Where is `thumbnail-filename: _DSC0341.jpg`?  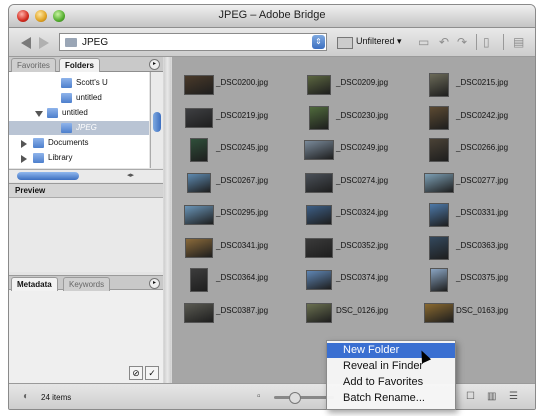
thumbnail-filename: _DSC0341.jpg is located at coordinates (242, 245).